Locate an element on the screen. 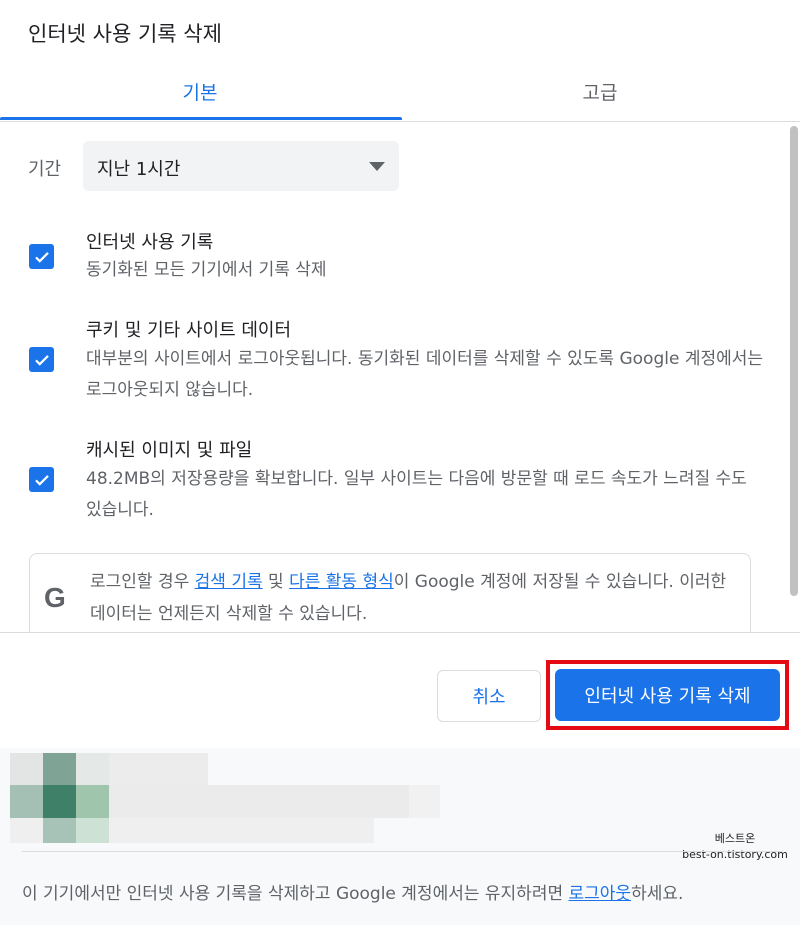  sign-out-link: 로그아웃 is located at coordinates (600, 894).